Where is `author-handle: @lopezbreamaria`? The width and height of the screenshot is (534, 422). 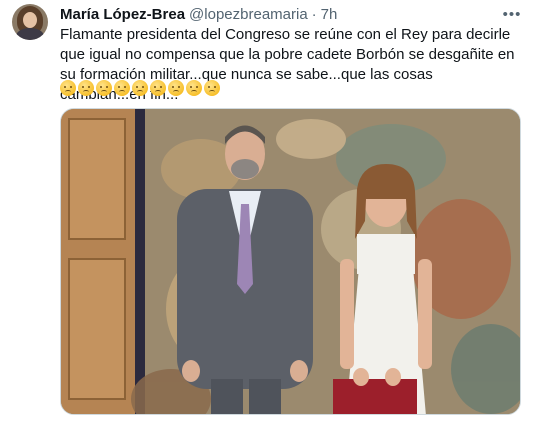 author-handle: @lopezbreamaria is located at coordinates (248, 15).